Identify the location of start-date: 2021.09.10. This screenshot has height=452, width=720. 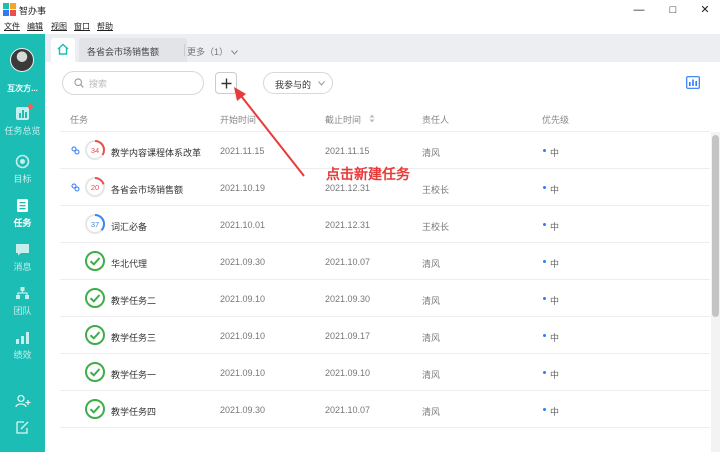
(243, 299).